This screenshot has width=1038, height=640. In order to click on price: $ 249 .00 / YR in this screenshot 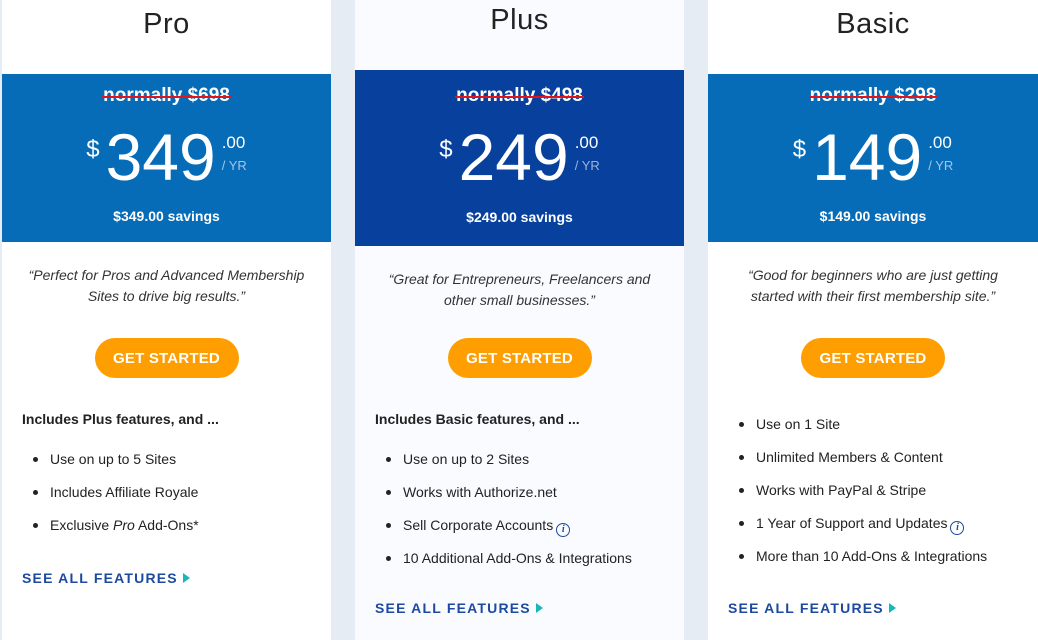, I will do `click(519, 157)`.